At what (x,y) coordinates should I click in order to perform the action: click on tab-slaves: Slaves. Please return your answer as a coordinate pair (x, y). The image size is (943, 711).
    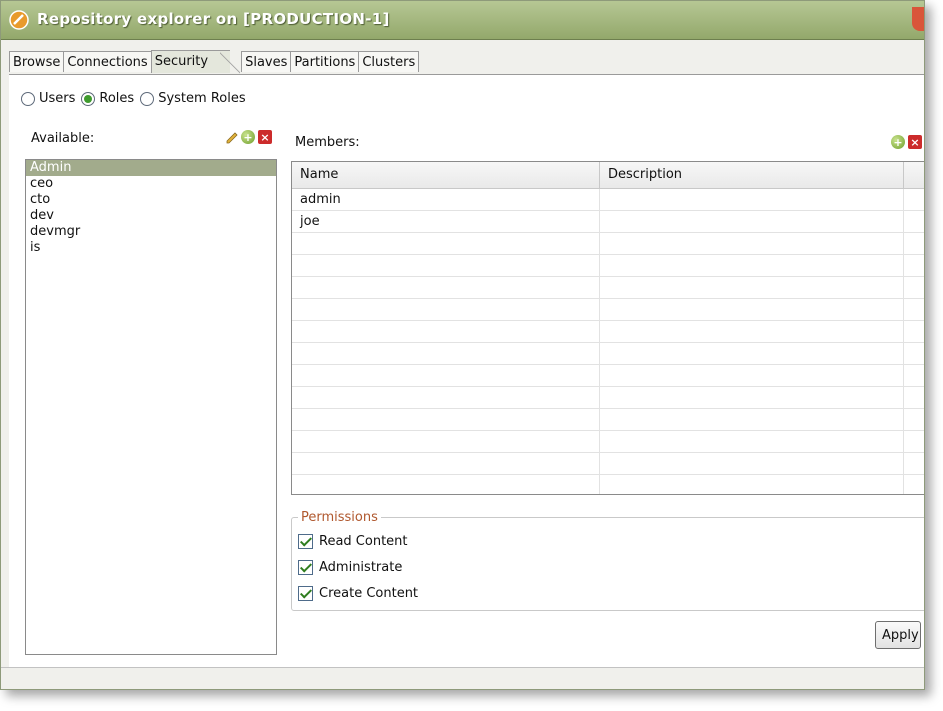
    Looking at the image, I should click on (266, 61).